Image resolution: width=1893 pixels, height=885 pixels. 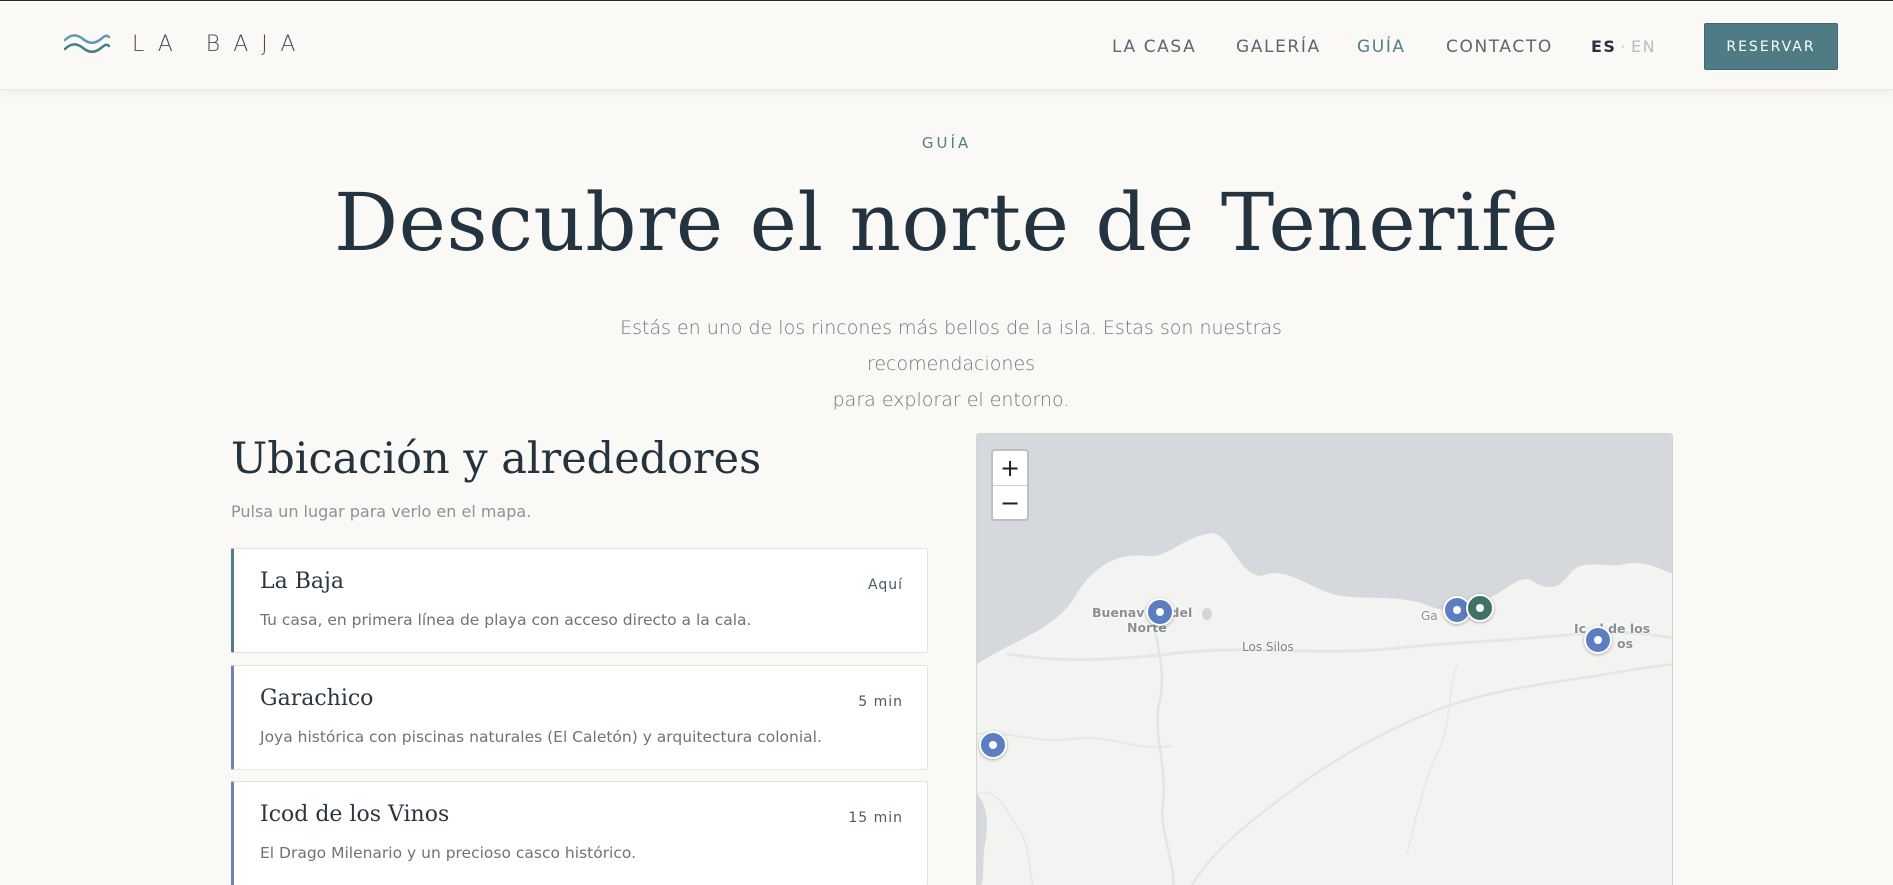 What do you see at coordinates (1429, 616) in the screenshot?
I see `map-label-garachico: Ga` at bounding box center [1429, 616].